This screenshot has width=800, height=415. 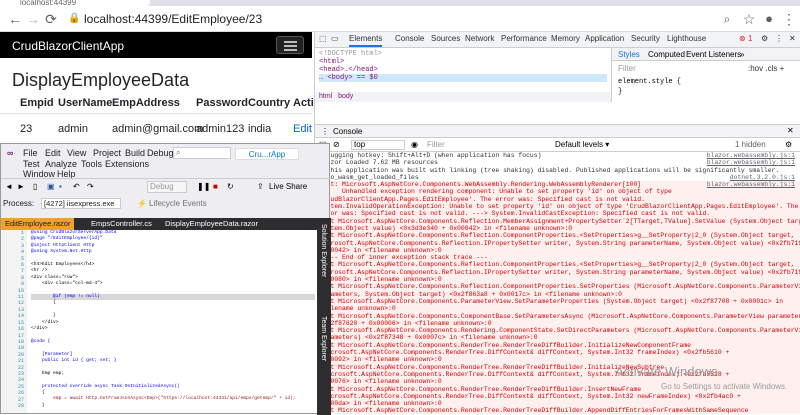 I want to click on configuration-dropdown: Debug, so click(x=167, y=187).